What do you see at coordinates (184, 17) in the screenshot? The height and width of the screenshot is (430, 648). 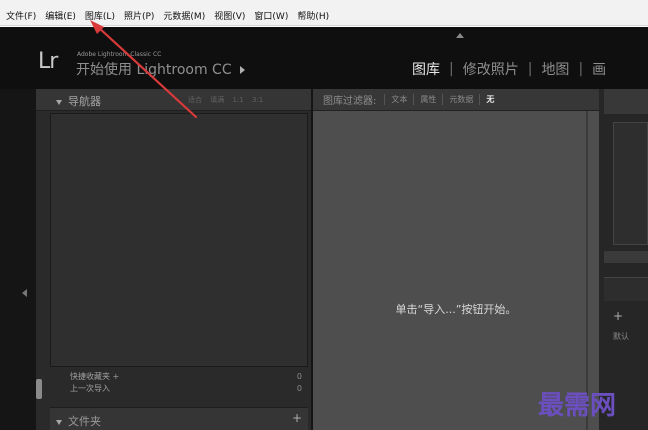 I see `menu-metadata: 元数据(M)` at bounding box center [184, 17].